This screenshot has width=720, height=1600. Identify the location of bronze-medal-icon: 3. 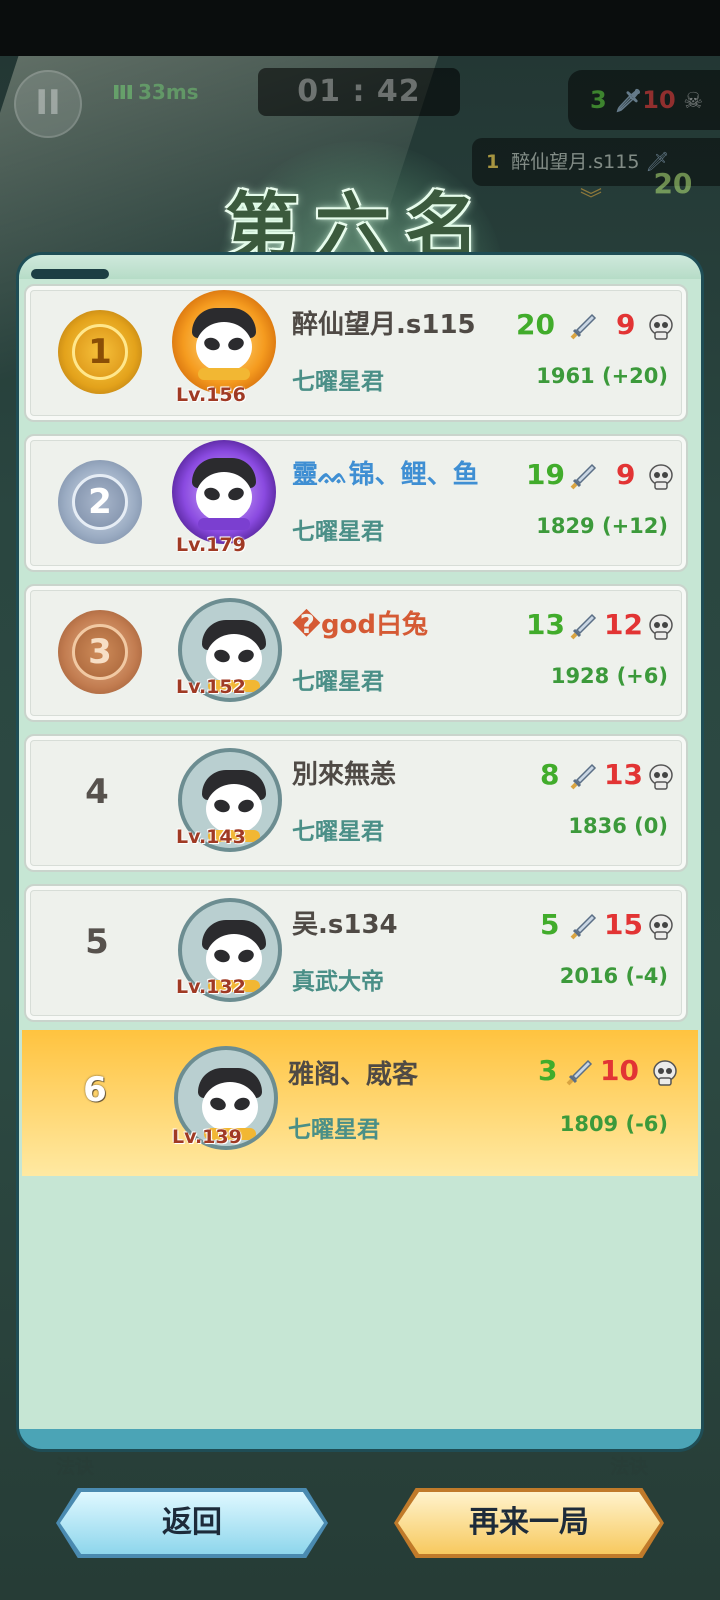
(100, 652).